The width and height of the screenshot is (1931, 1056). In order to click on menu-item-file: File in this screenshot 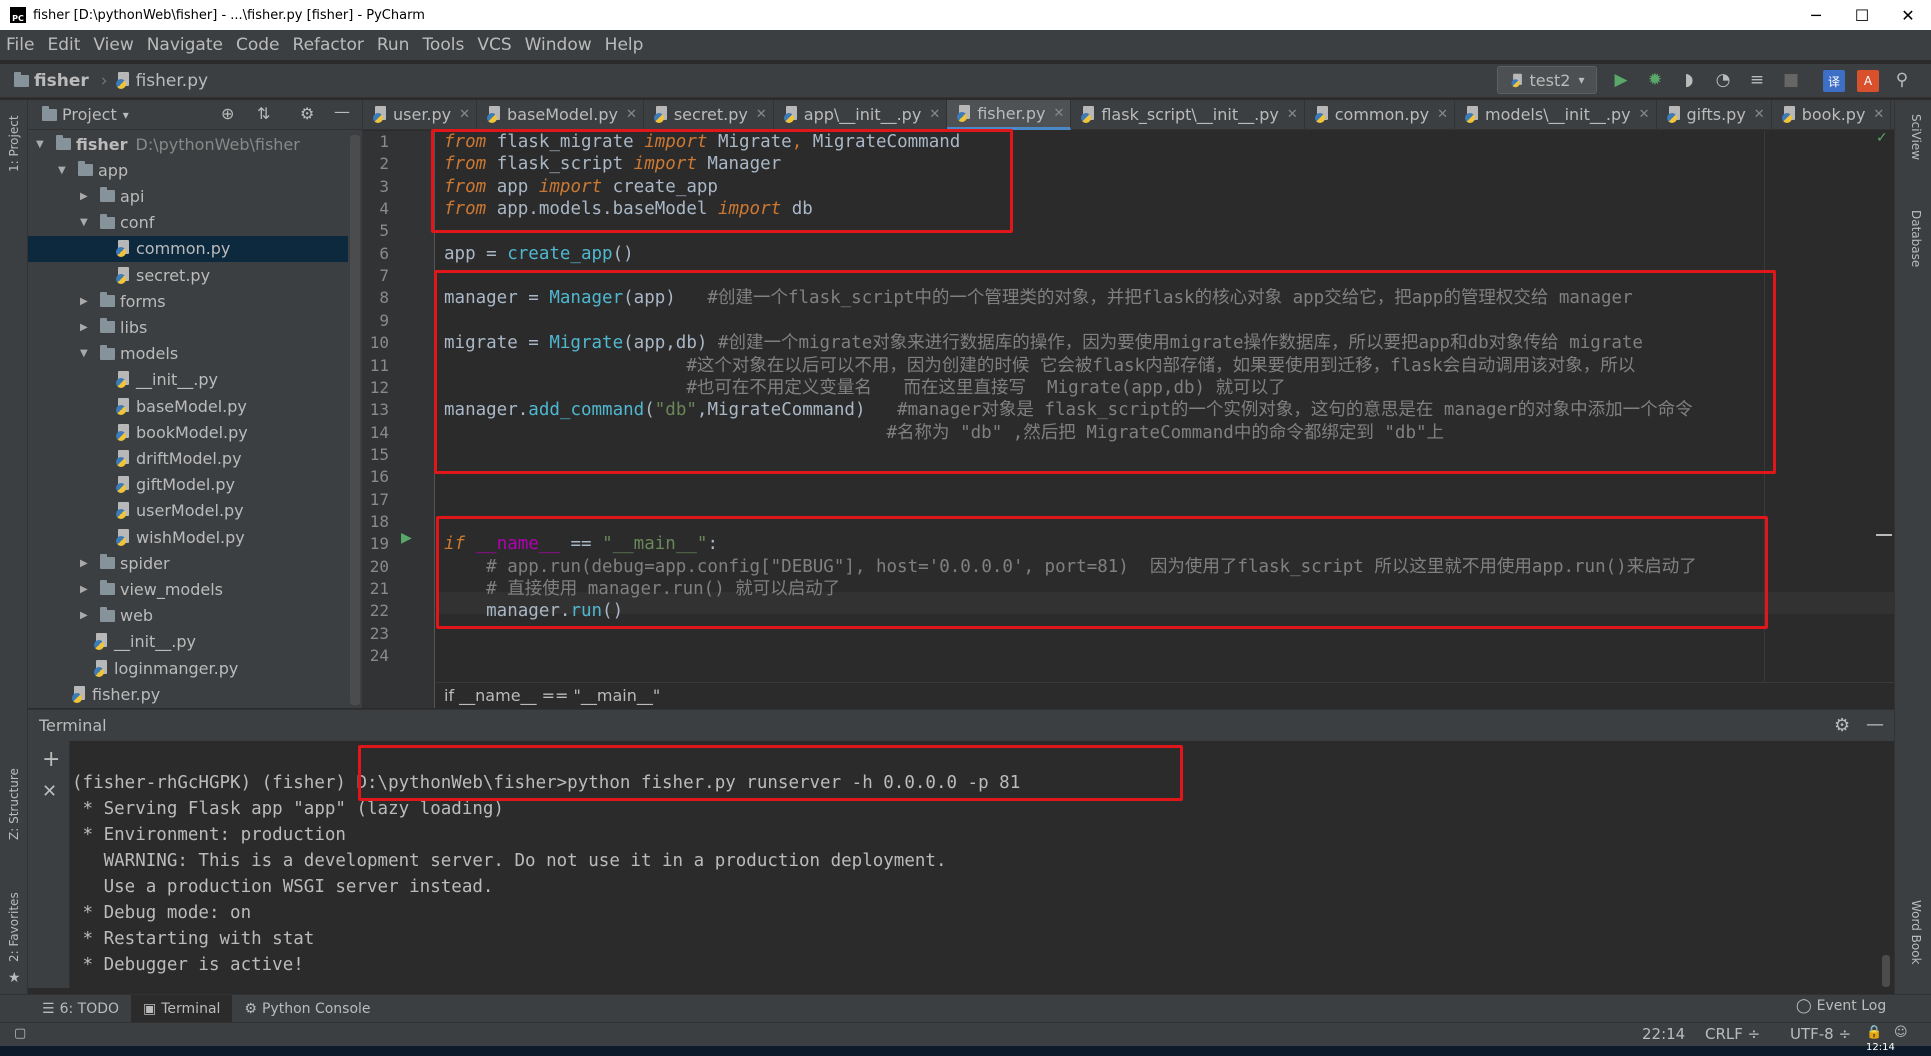, I will do `click(20, 45)`.